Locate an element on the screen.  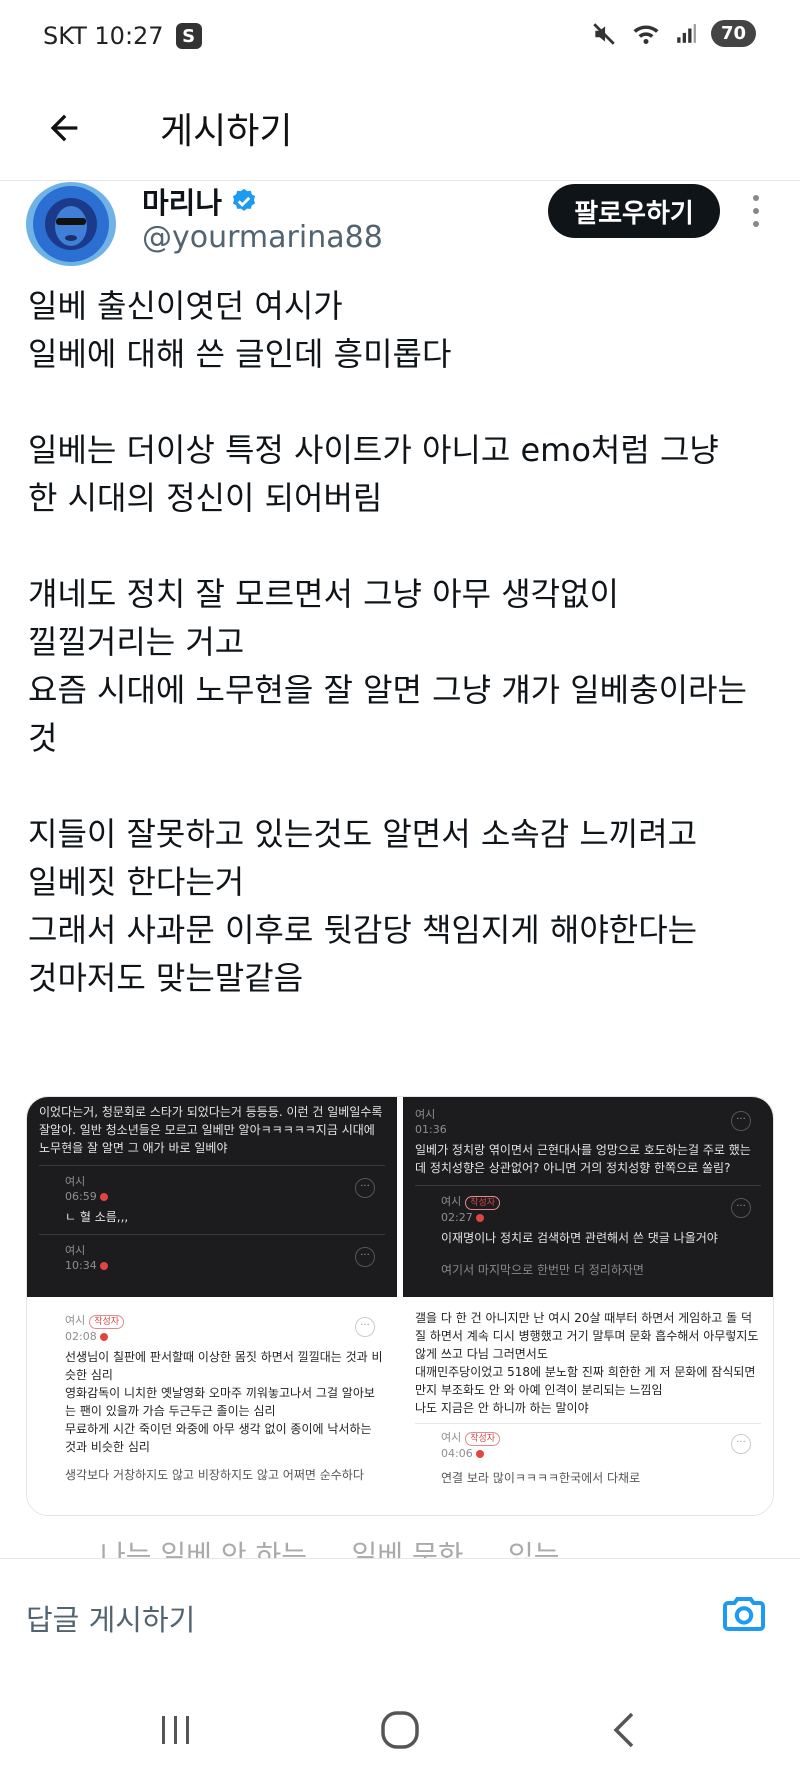
tweet-paragraph: 일베 출신이엿던 여시가 일베에 대해 쓴 글인데 흥미롭다 is located at coordinates (240, 330).